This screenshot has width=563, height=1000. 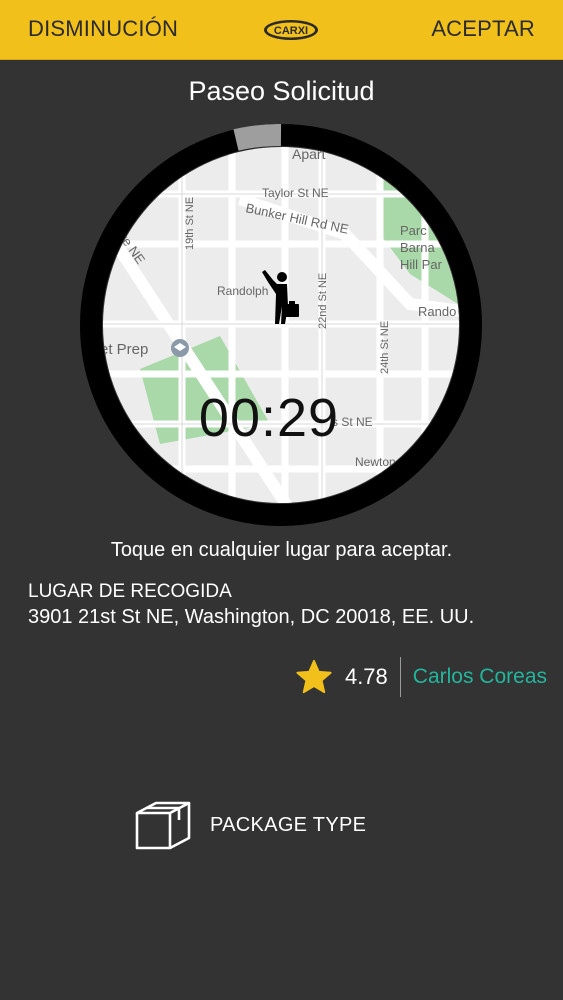 I want to click on package-type-button: PACKAGE TYPE, so click(x=250, y=825).